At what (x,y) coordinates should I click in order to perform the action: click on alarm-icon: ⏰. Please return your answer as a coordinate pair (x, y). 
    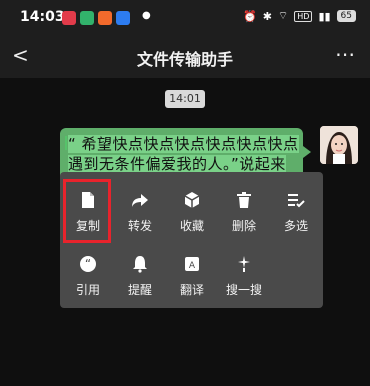
    Looking at the image, I should click on (249, 16).